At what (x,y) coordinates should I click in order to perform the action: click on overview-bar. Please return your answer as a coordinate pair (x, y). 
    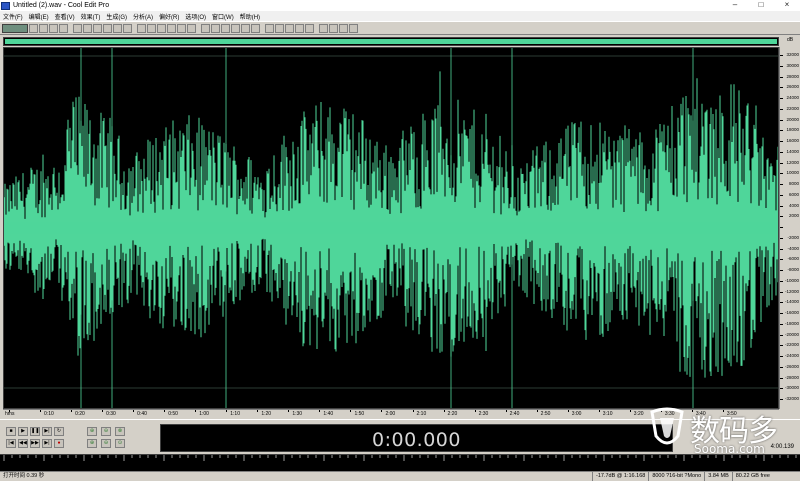
    Looking at the image, I should click on (391, 41).